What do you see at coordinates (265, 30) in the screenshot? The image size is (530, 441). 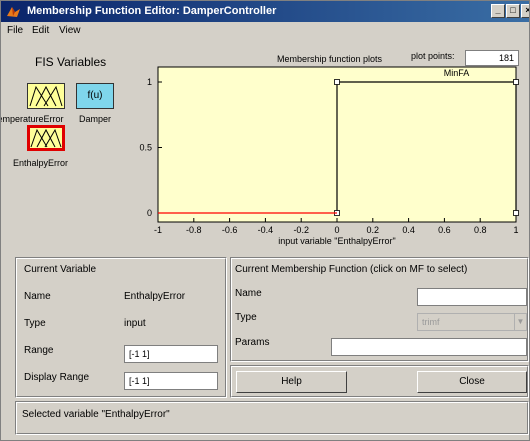 I see `menu-bar: File Edit View` at bounding box center [265, 30].